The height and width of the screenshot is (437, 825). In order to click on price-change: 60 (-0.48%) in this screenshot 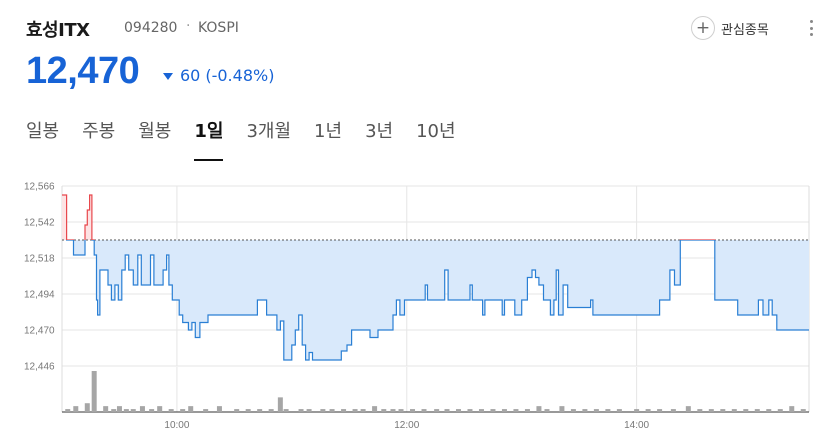, I will do `click(218, 75)`.